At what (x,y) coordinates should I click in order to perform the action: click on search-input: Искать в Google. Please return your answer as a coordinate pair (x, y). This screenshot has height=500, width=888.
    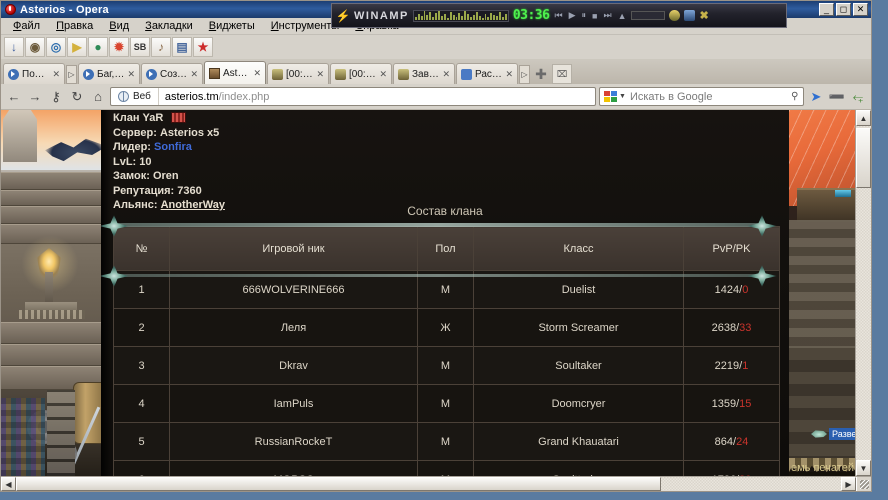
    Looking at the image, I should click on (708, 97).